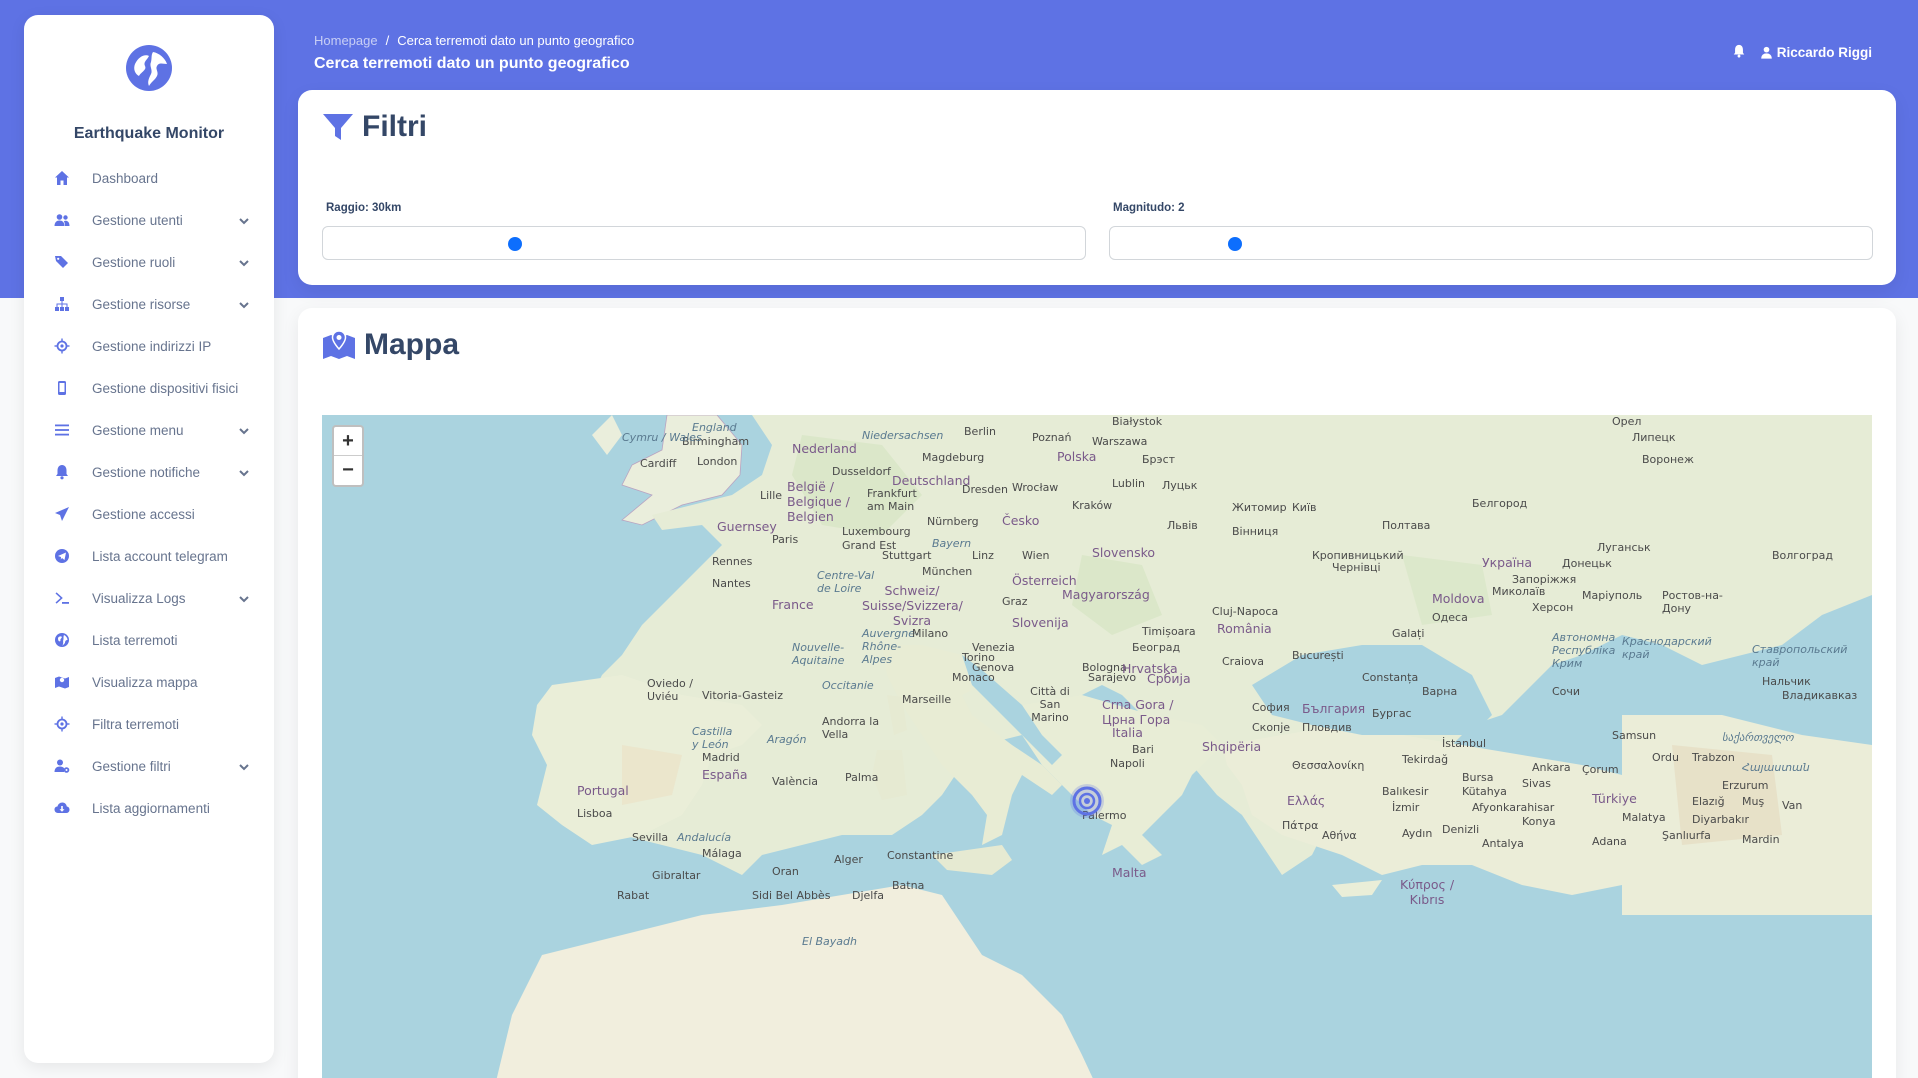 This screenshot has width=1918, height=1078. I want to click on map-label: Ставропольский край, so click(1800, 656).